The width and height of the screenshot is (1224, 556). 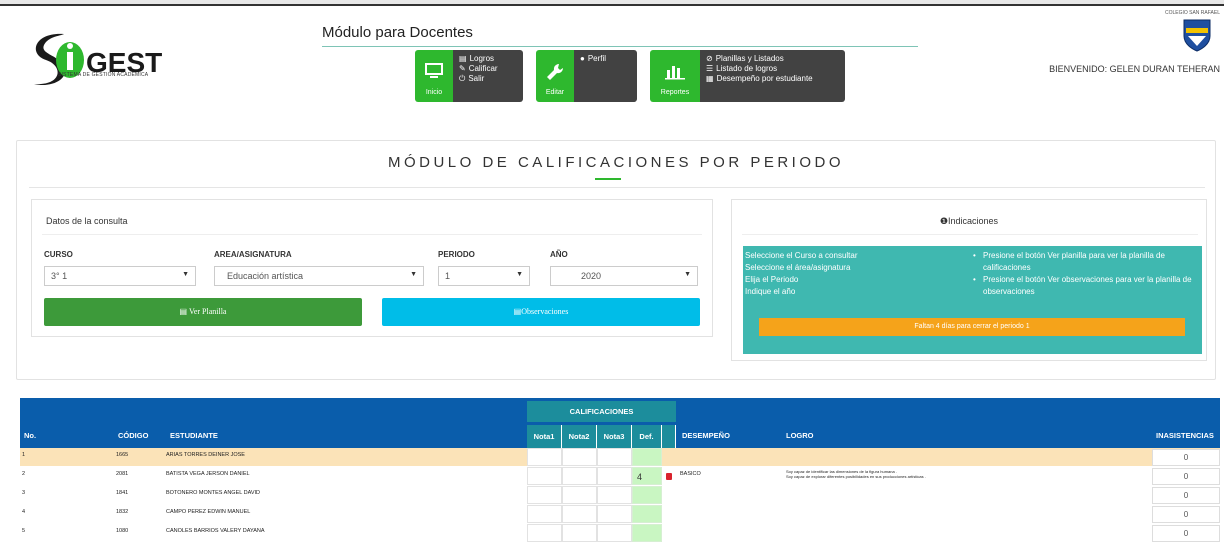 I want to click on wrench-icon, so click(x=555, y=71).